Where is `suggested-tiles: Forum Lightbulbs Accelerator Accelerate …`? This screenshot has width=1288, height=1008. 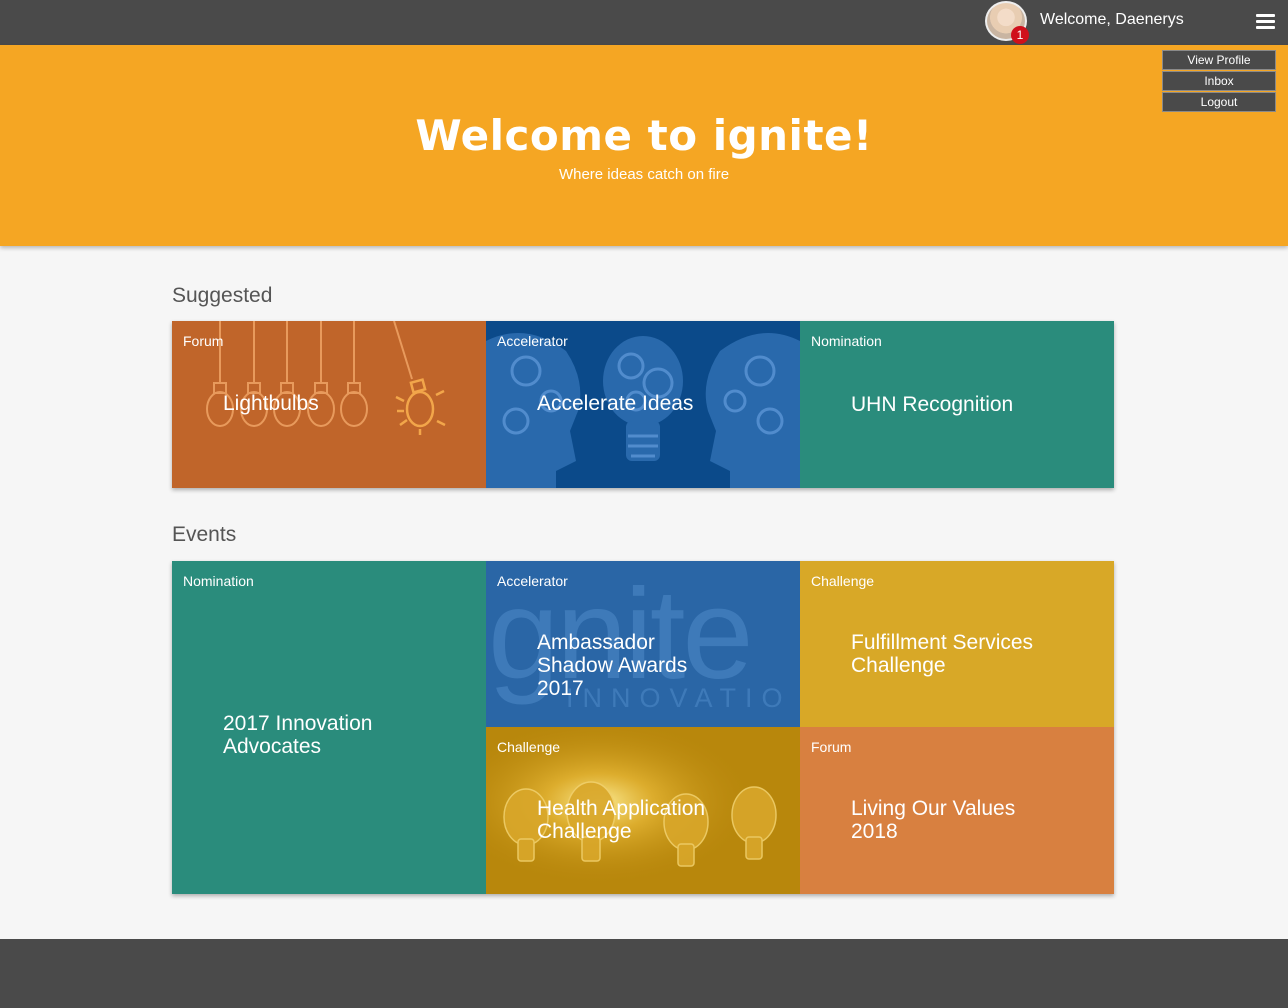
suggested-tiles: Forum Lightbulbs Accelerator Accelerate … is located at coordinates (643, 404).